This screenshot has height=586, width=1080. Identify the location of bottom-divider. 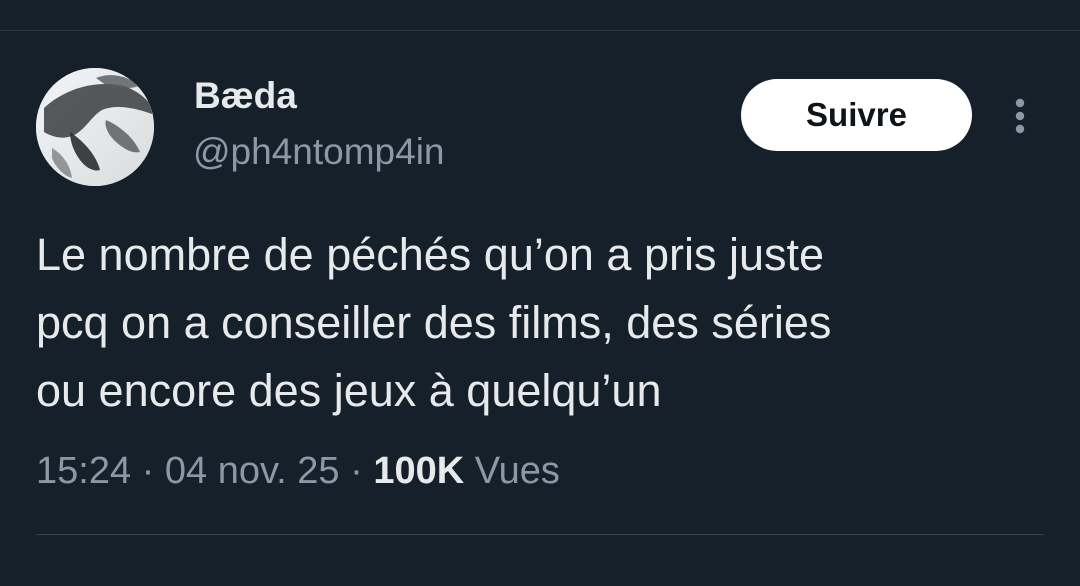
(540, 534).